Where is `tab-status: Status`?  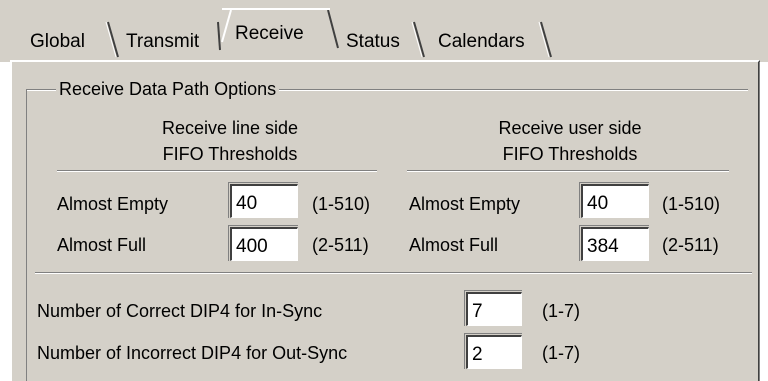
tab-status: Status is located at coordinates (373, 42).